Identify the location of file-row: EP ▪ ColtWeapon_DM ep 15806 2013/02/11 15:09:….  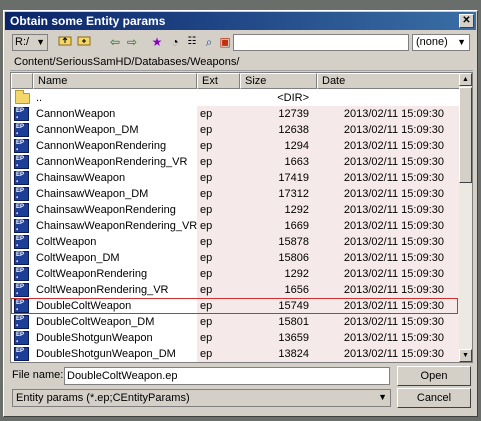
(235, 258).